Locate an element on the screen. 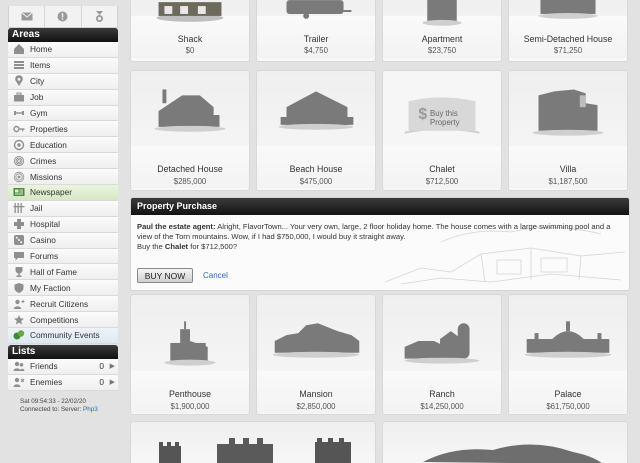  sidebar-item-crimes: Crimes is located at coordinates (63, 161).